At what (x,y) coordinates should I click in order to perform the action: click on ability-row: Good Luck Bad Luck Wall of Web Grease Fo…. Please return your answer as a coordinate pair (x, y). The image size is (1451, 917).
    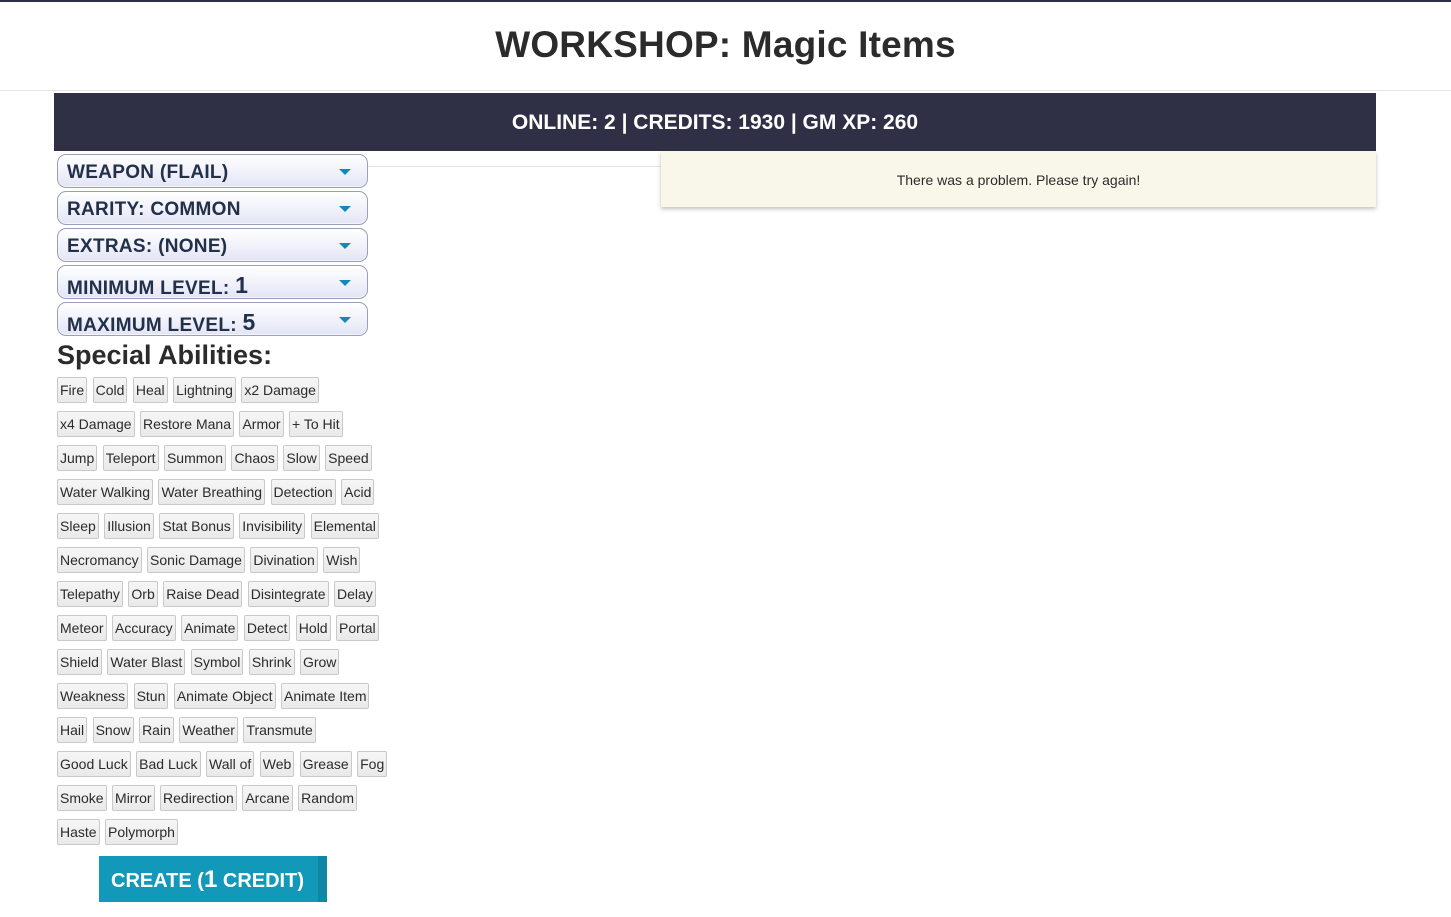
    Looking at the image, I should click on (222, 768).